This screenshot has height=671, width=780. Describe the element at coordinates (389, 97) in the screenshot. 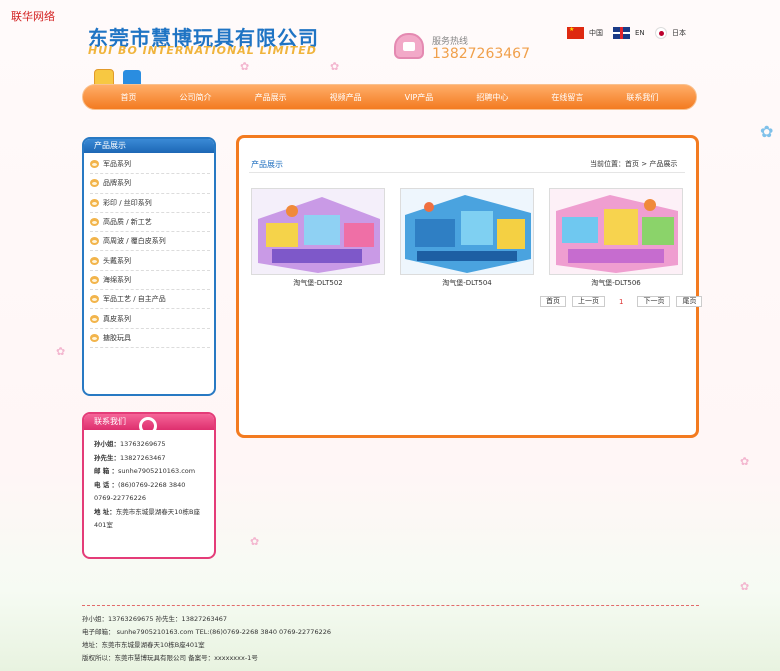

I see `main-nav: 首页 公司简介 产品展示 视频产品 VIP产品 招聘中心 在线留言 联系我们` at that location.